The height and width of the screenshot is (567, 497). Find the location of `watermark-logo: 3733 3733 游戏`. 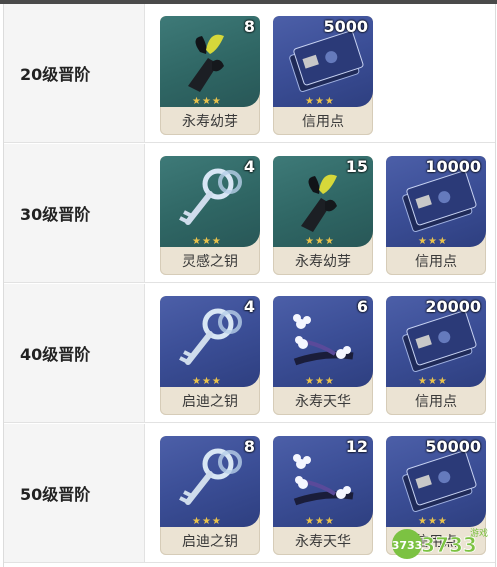

watermark-logo: 3733 3733 游戏 is located at coordinates (441, 542).